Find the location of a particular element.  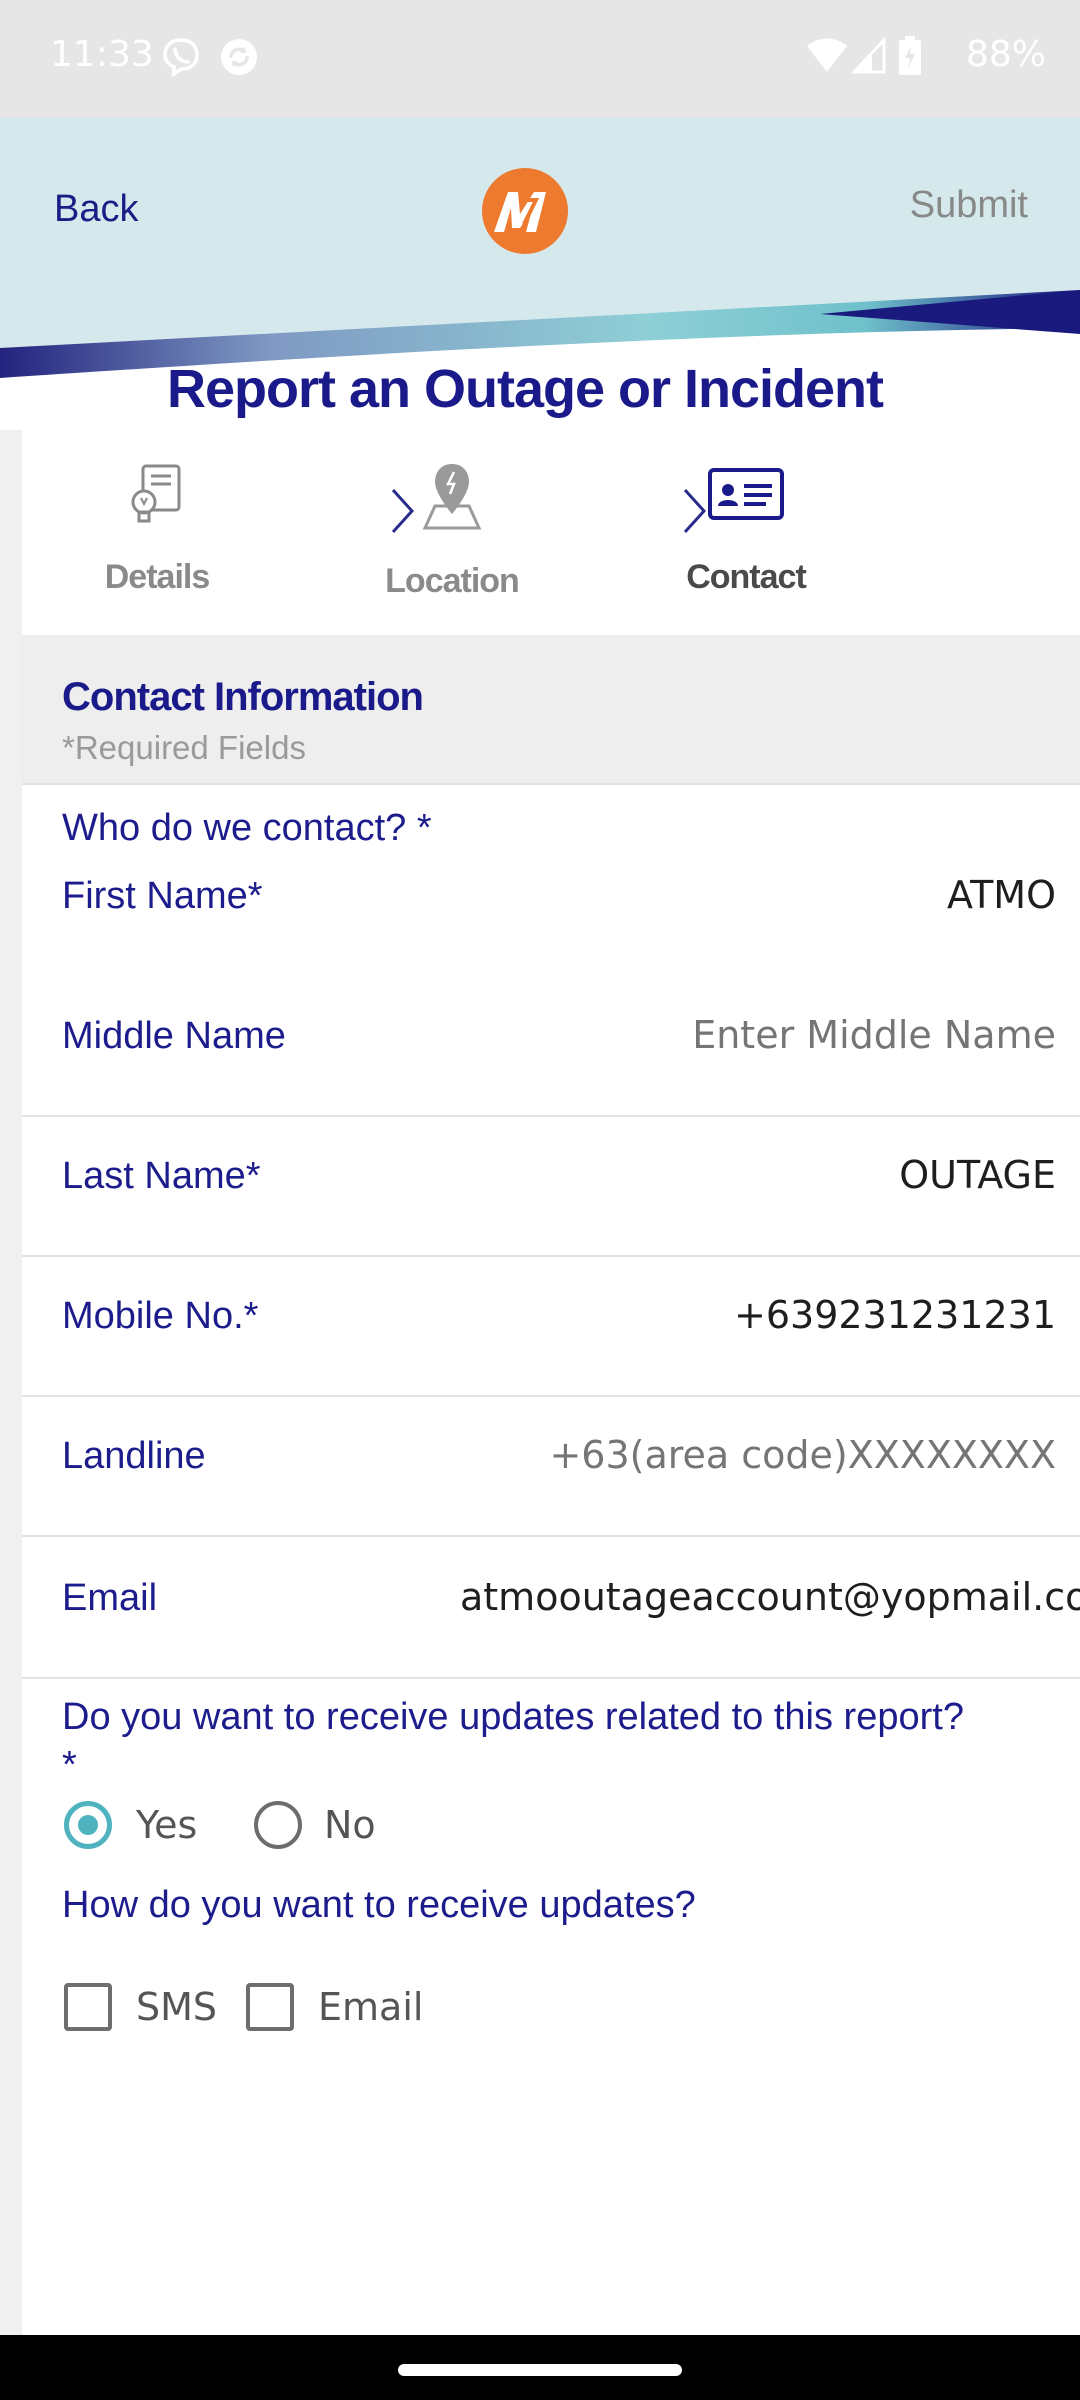

battery-percentage: 88% is located at coordinates (1005, 54).